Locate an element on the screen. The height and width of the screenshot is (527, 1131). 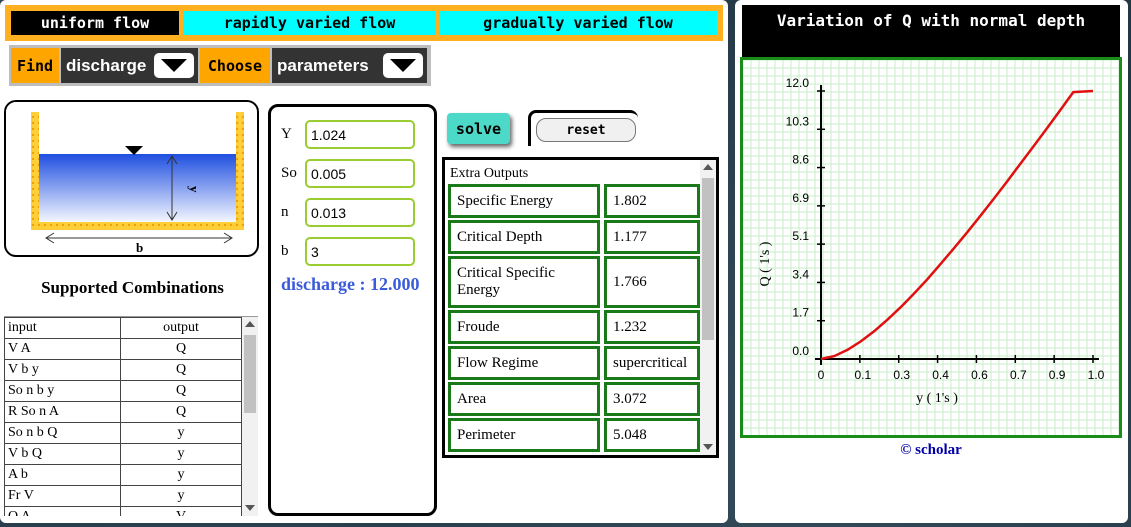
extra-outputs-title: Extra Outputs is located at coordinates (489, 173).